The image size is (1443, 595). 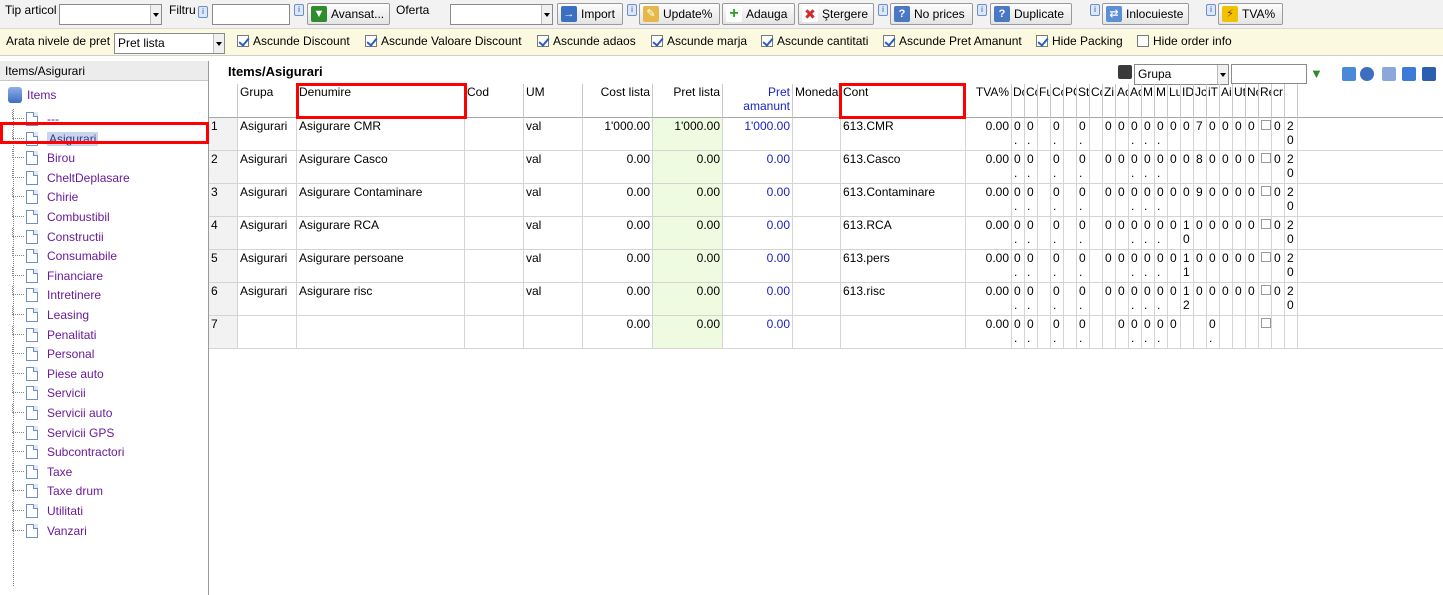 What do you see at coordinates (58, 374) in the screenshot?
I see `tree-item-piese-auto: Piese auto` at bounding box center [58, 374].